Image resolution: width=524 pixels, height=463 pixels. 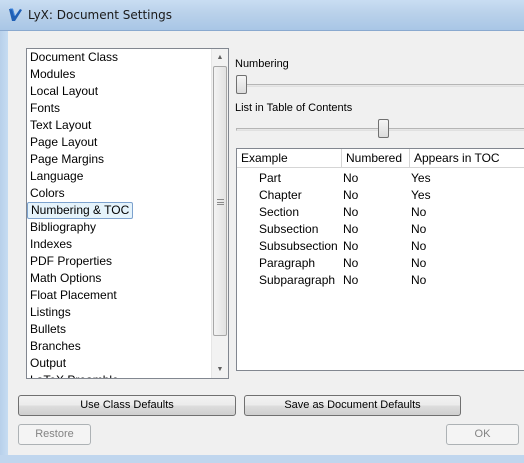 What do you see at coordinates (380, 246) in the screenshot?
I see `table-row: Subsubsection No No` at bounding box center [380, 246].